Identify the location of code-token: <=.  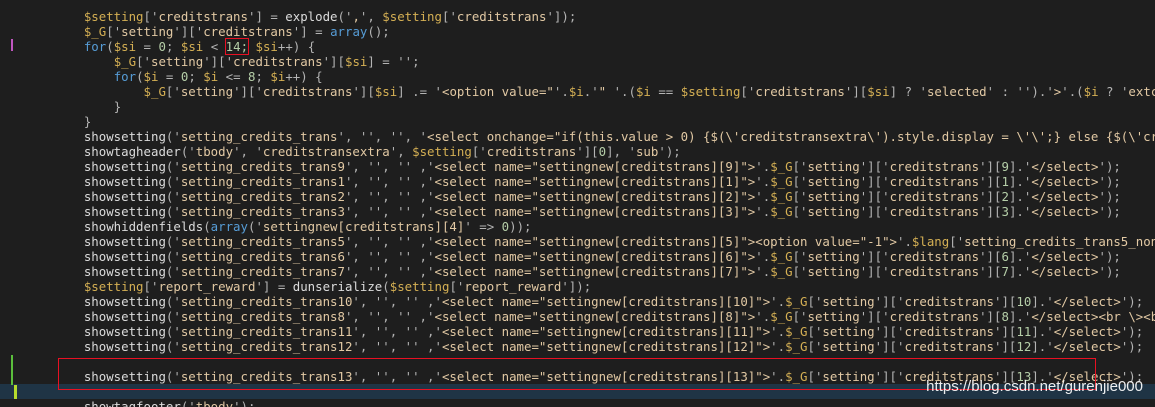
(233, 76).